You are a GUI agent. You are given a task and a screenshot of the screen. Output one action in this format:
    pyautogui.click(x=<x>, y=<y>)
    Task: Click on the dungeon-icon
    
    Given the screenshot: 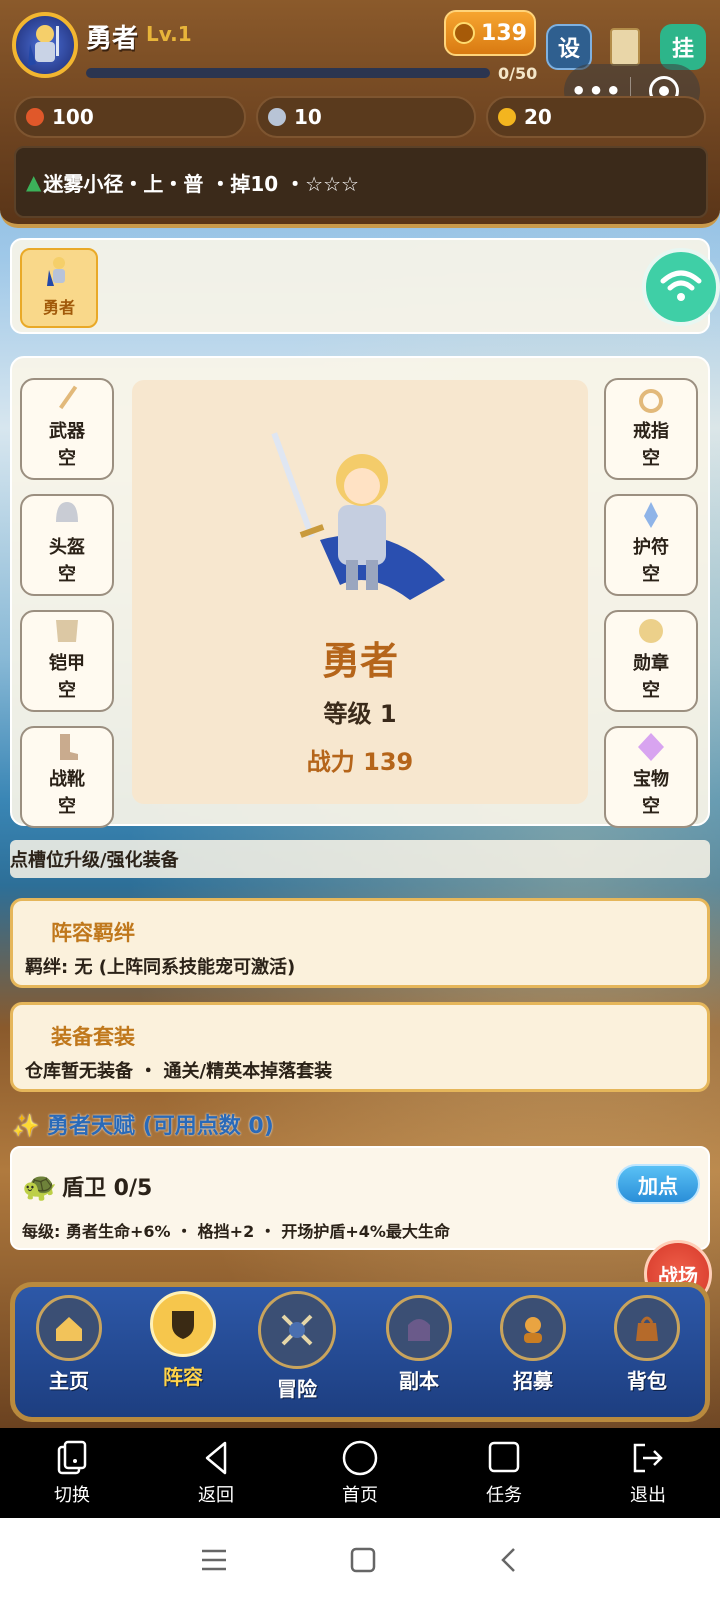 What is the action you would take?
    pyautogui.click(x=419, y=1328)
    